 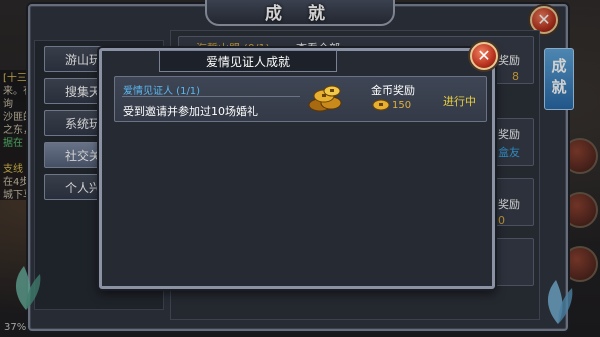 What do you see at coordinates (190, 111) in the screenshot?
I see `achievement-description: 受到邀请并参加过10场婚礼` at bounding box center [190, 111].